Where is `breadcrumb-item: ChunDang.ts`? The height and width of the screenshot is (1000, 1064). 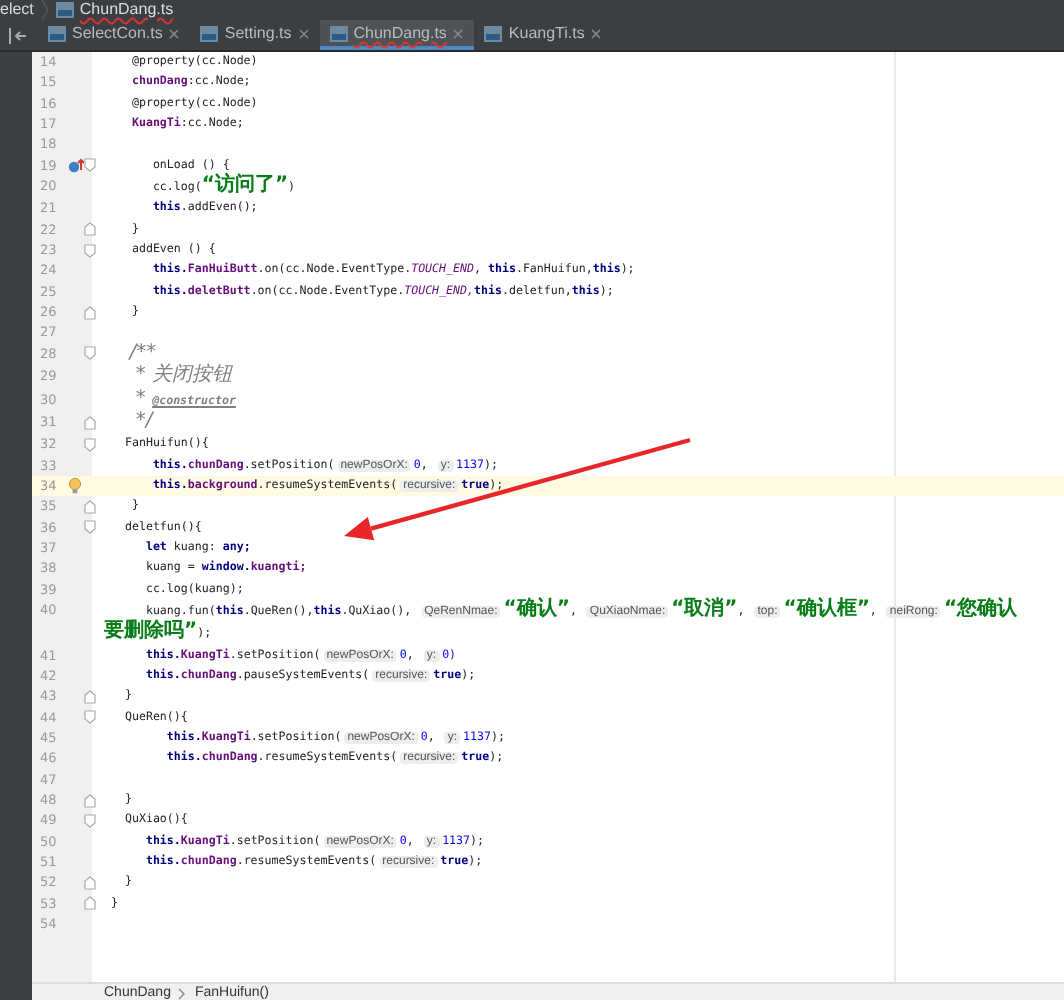 breadcrumb-item: ChunDang.ts is located at coordinates (126, 10).